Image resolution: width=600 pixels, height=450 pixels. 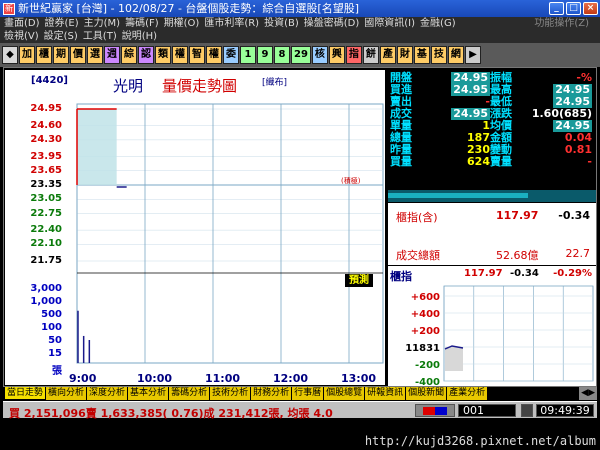 I want to click on menu-item-4: 期權(O), so click(x=182, y=23).